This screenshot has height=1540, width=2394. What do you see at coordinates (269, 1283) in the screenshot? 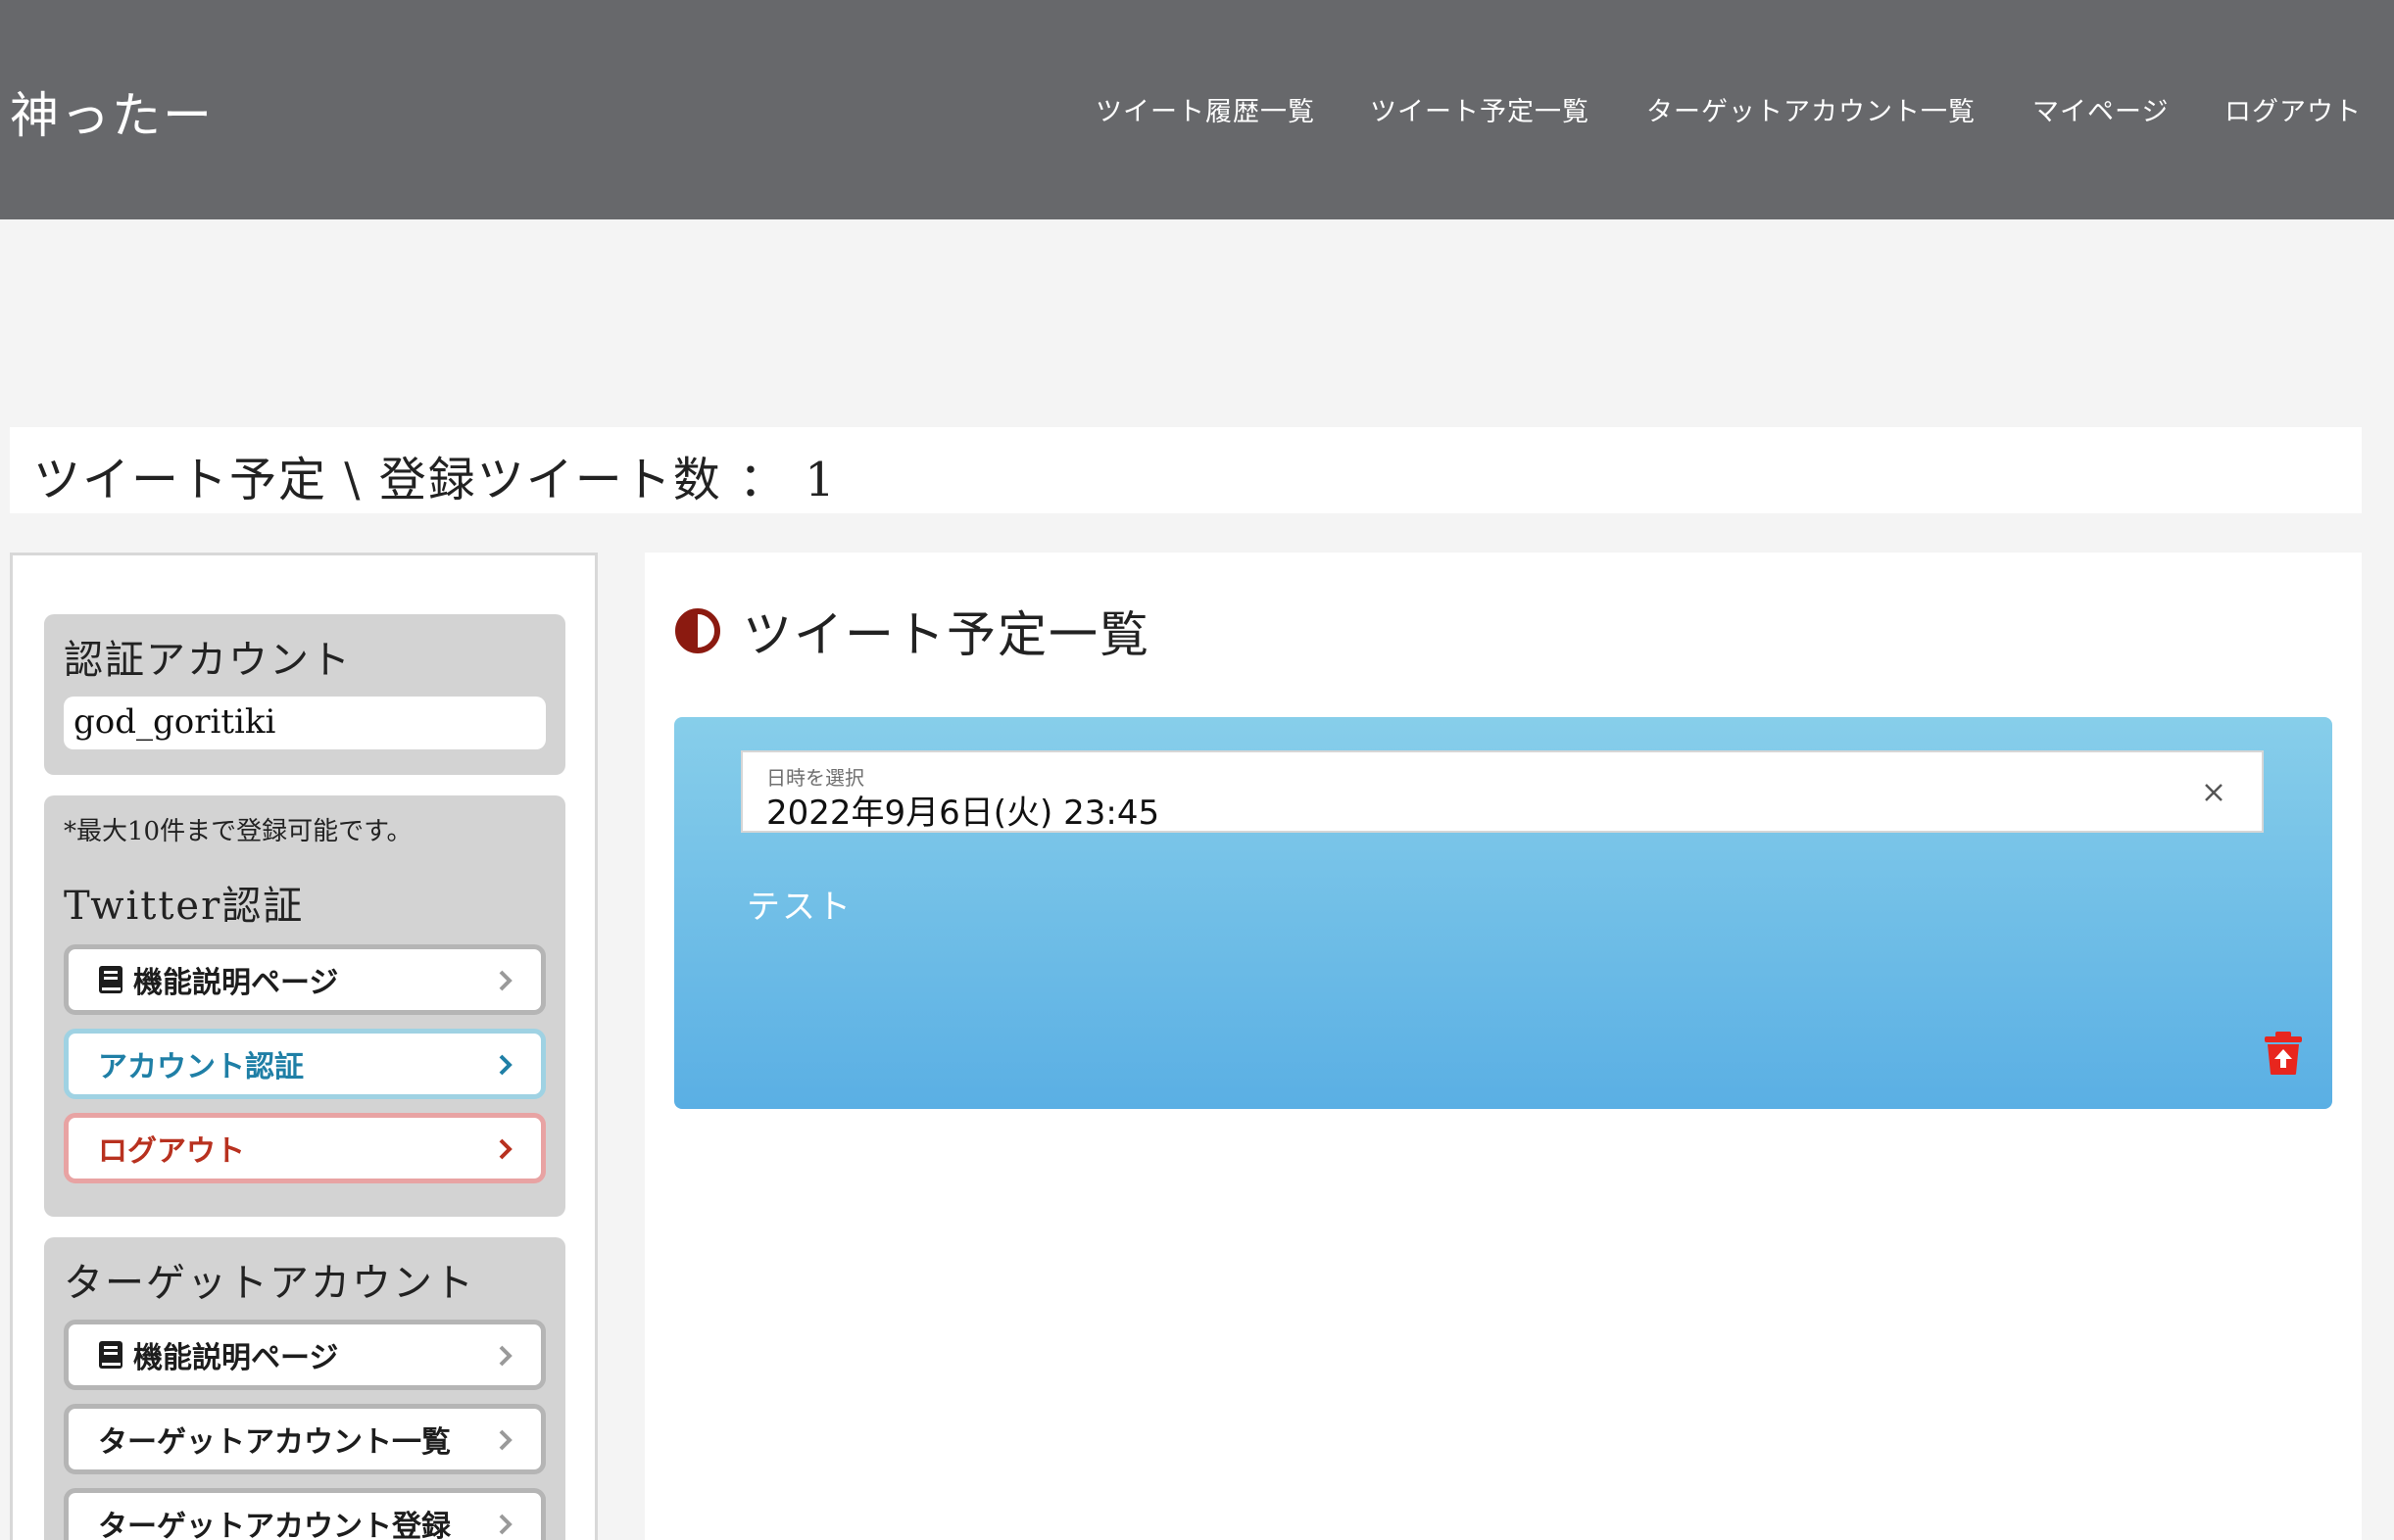
I see `target-account-heading: ターゲットアカウント` at bounding box center [269, 1283].